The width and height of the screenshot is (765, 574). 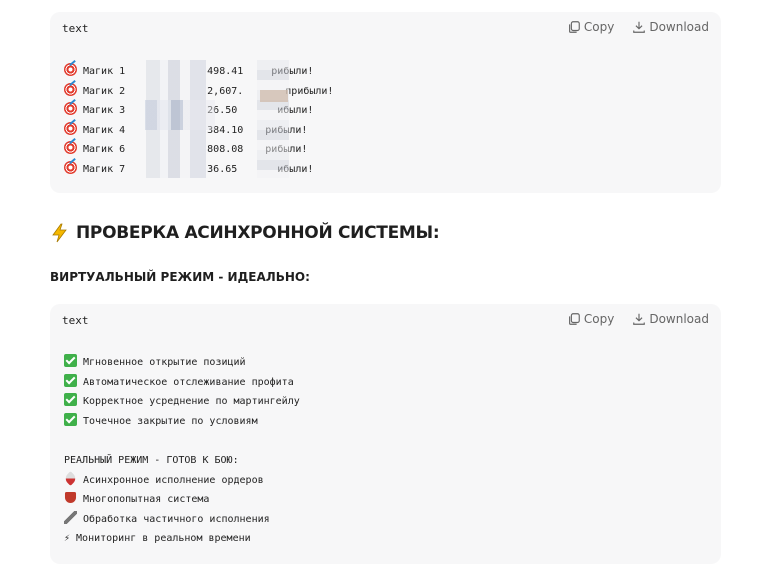 What do you see at coordinates (104, 111) in the screenshot?
I see `magic-name: Магик 3` at bounding box center [104, 111].